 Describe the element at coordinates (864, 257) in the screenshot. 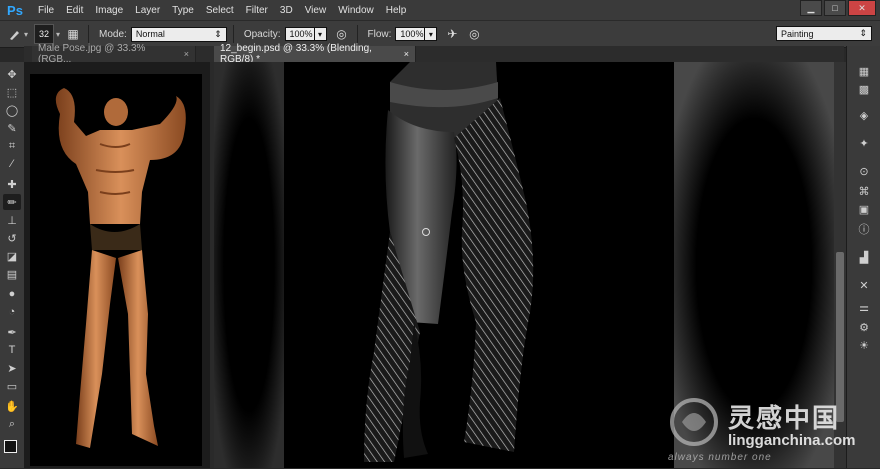

I see `adjustments-panel-icon: ▟` at that location.